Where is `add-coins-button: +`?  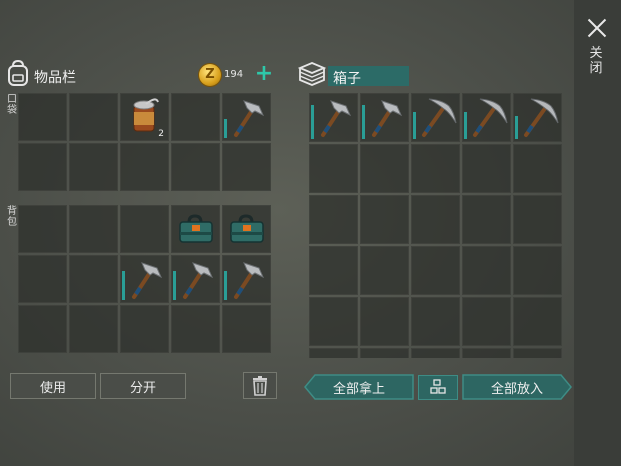
add-coins-button: + is located at coordinates (264, 74).